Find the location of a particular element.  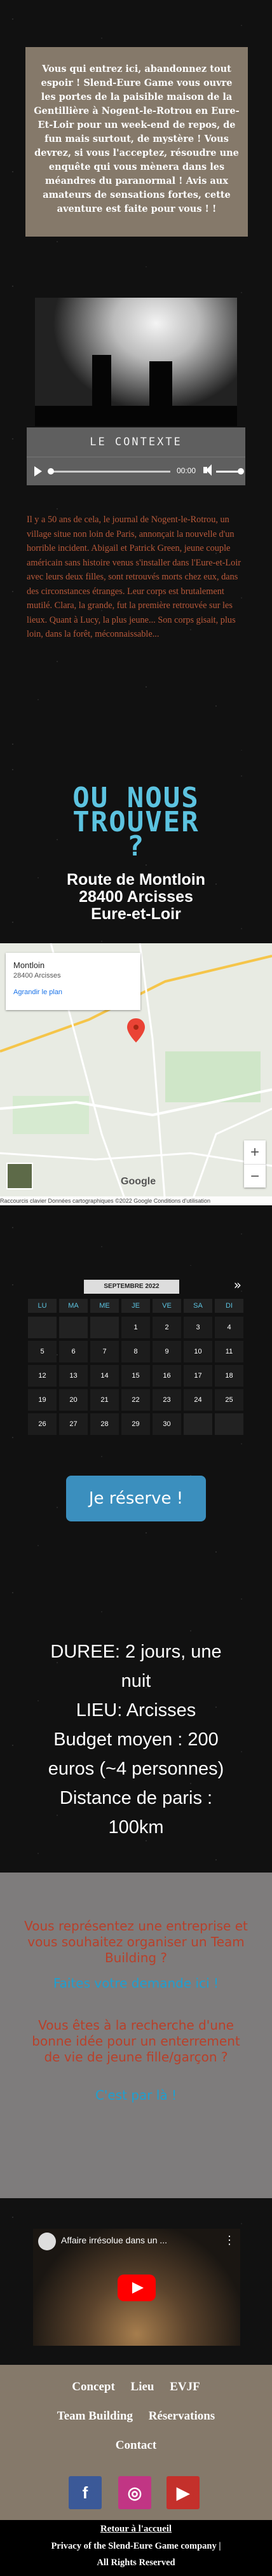

footer-nav-row: Concept Lieu EVJF is located at coordinates (136, 2387).